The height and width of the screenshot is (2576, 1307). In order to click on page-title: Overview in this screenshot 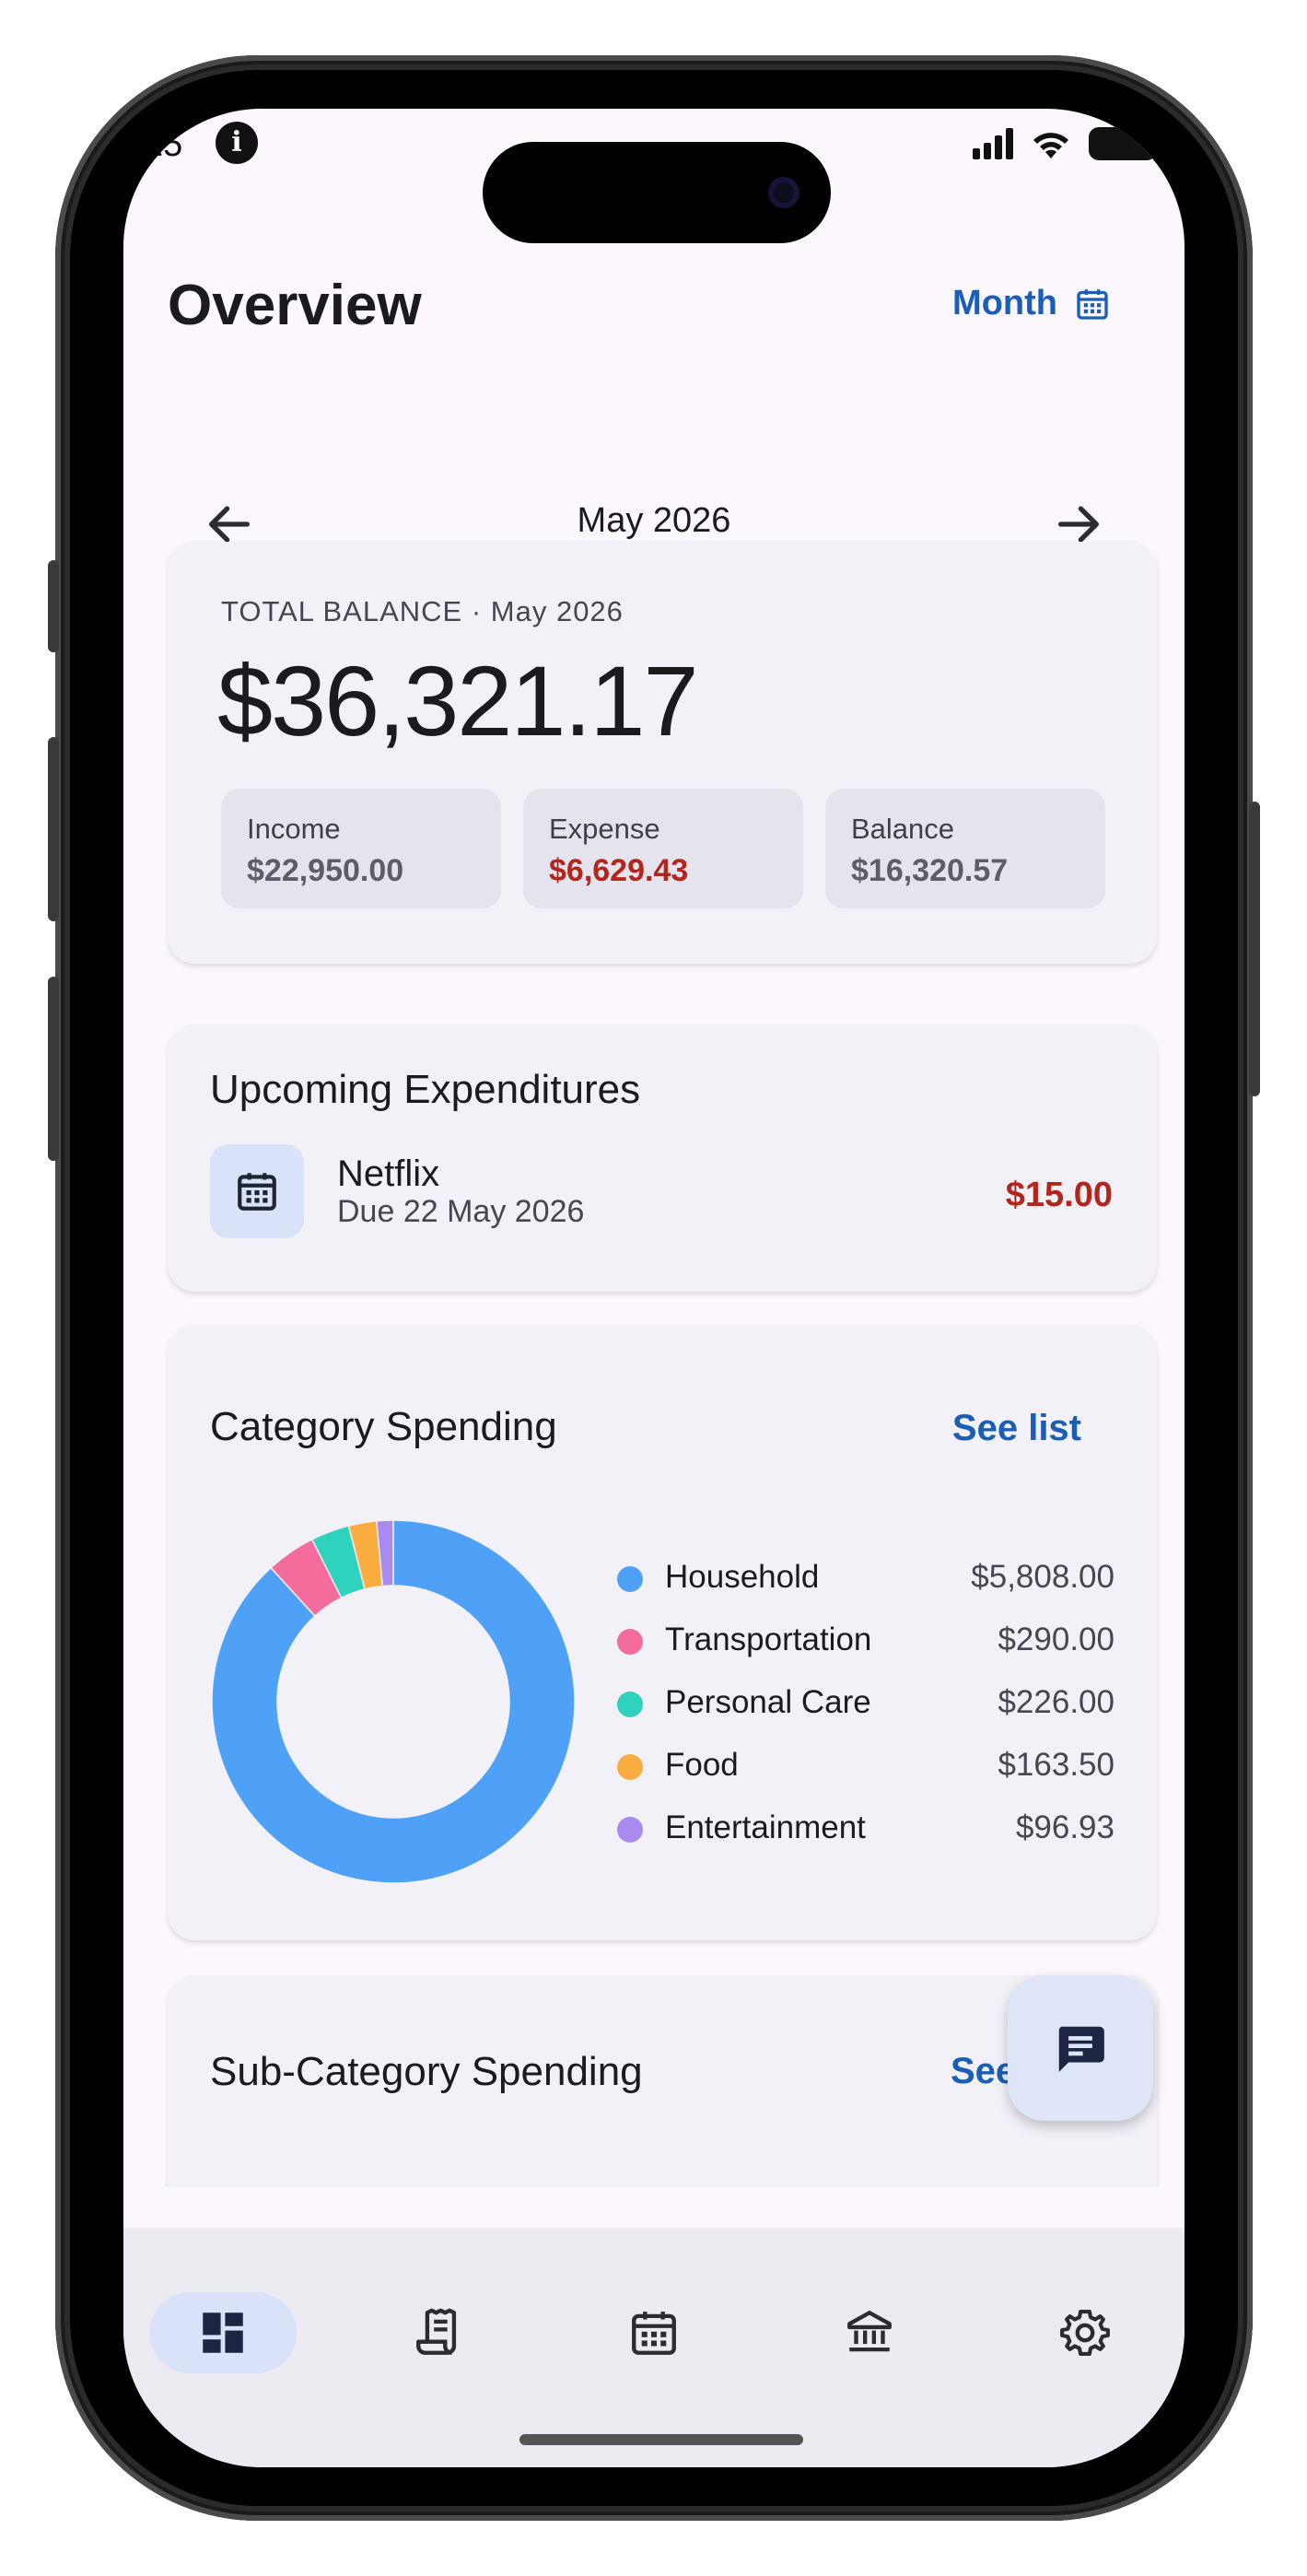, I will do `click(295, 305)`.